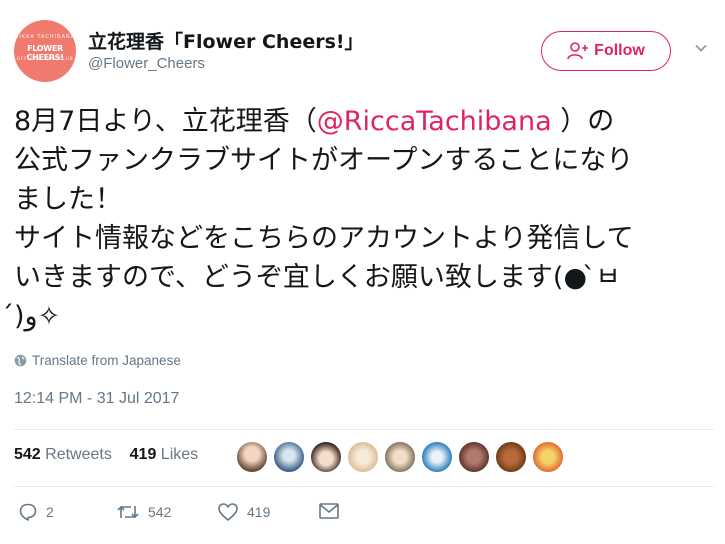 Image resolution: width=725 pixels, height=544 pixels. I want to click on message-button, so click(329, 511).